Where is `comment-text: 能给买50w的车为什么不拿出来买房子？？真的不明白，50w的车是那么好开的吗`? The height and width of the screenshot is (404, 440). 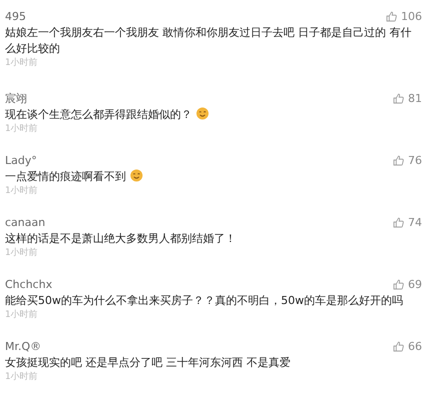
comment-text: 能给买50w的车为什么不拿出来买房子？？真的不明白，50w的车是那么好开的吗 is located at coordinates (204, 300).